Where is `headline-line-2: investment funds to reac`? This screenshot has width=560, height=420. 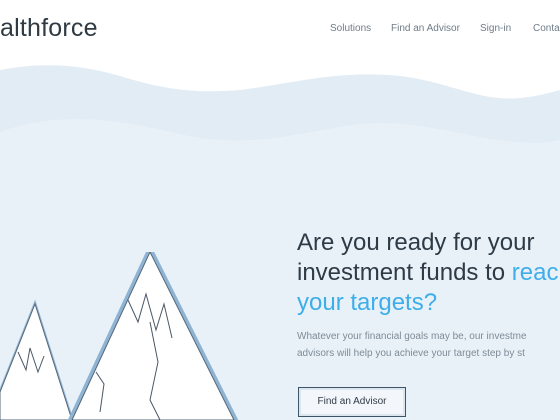
headline-line-2: investment funds to reac is located at coordinates (428, 273).